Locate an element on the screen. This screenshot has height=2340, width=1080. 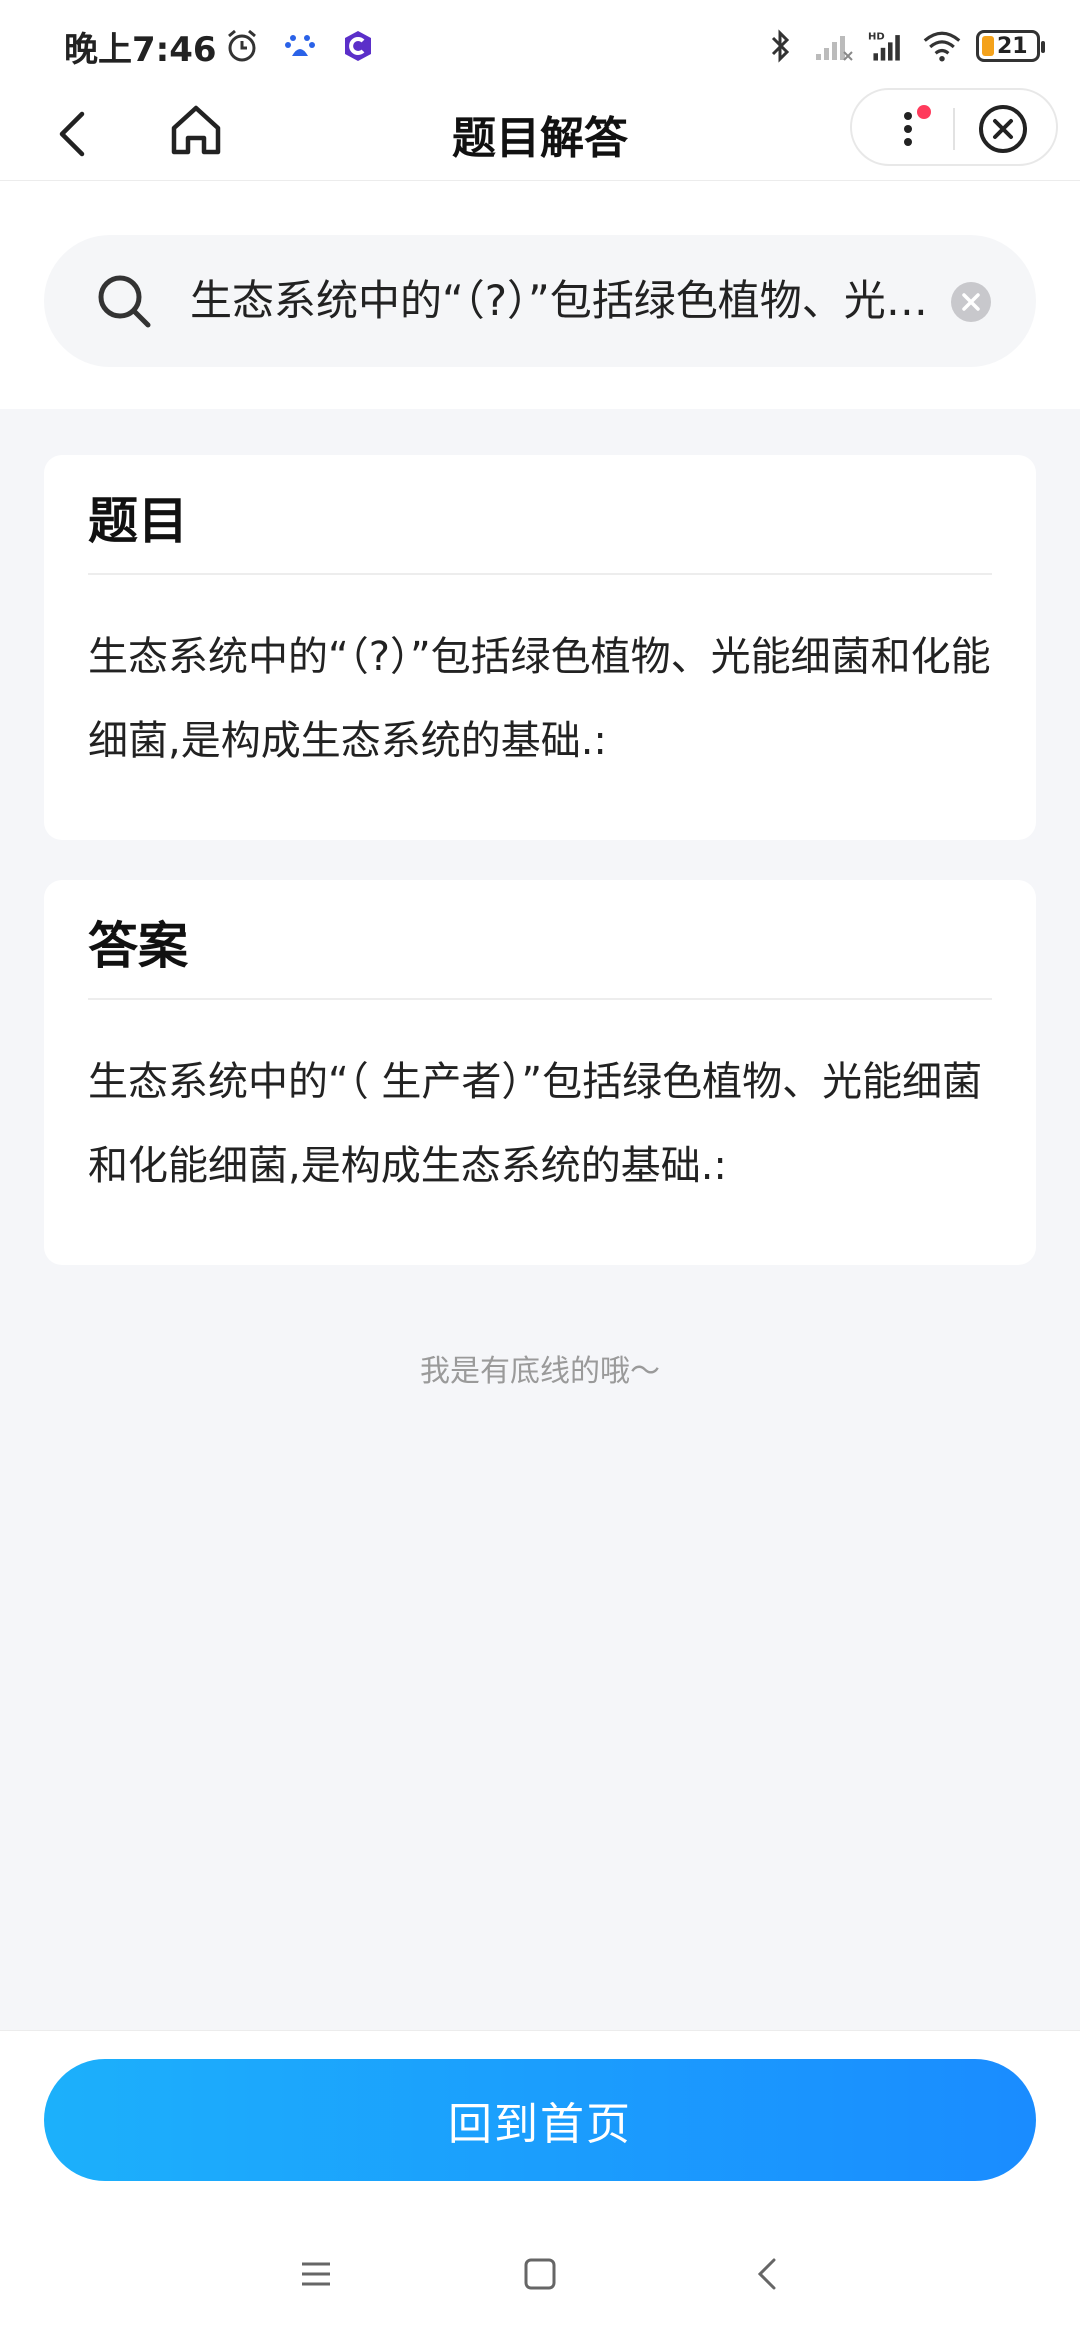
app-c-icon is located at coordinates (358, 46).